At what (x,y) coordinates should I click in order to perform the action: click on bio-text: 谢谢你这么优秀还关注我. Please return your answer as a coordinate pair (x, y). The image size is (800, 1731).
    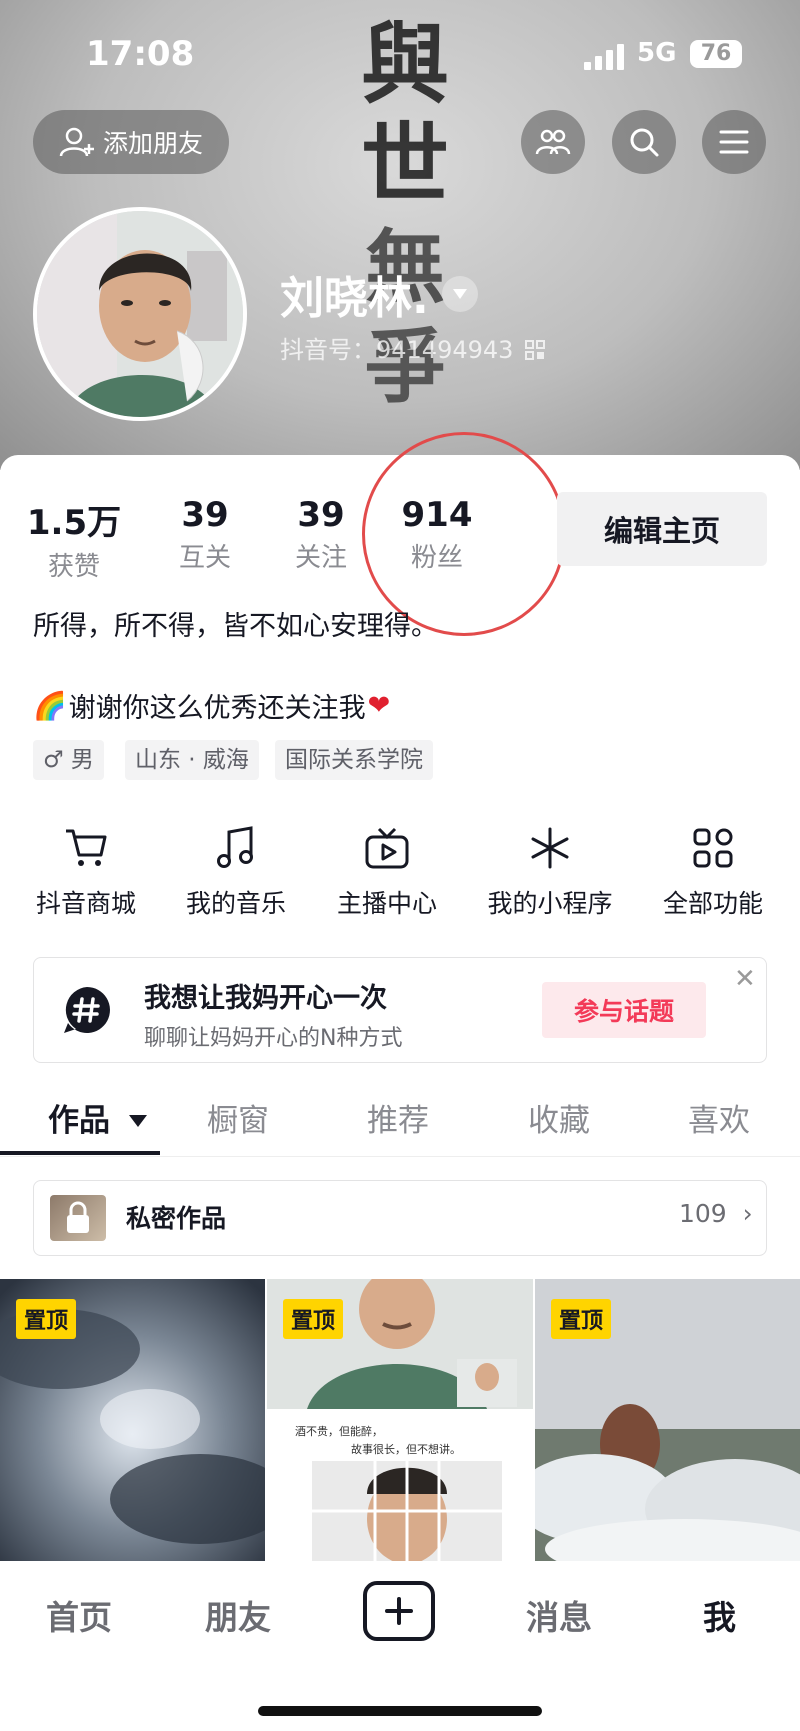
    Looking at the image, I should click on (217, 708).